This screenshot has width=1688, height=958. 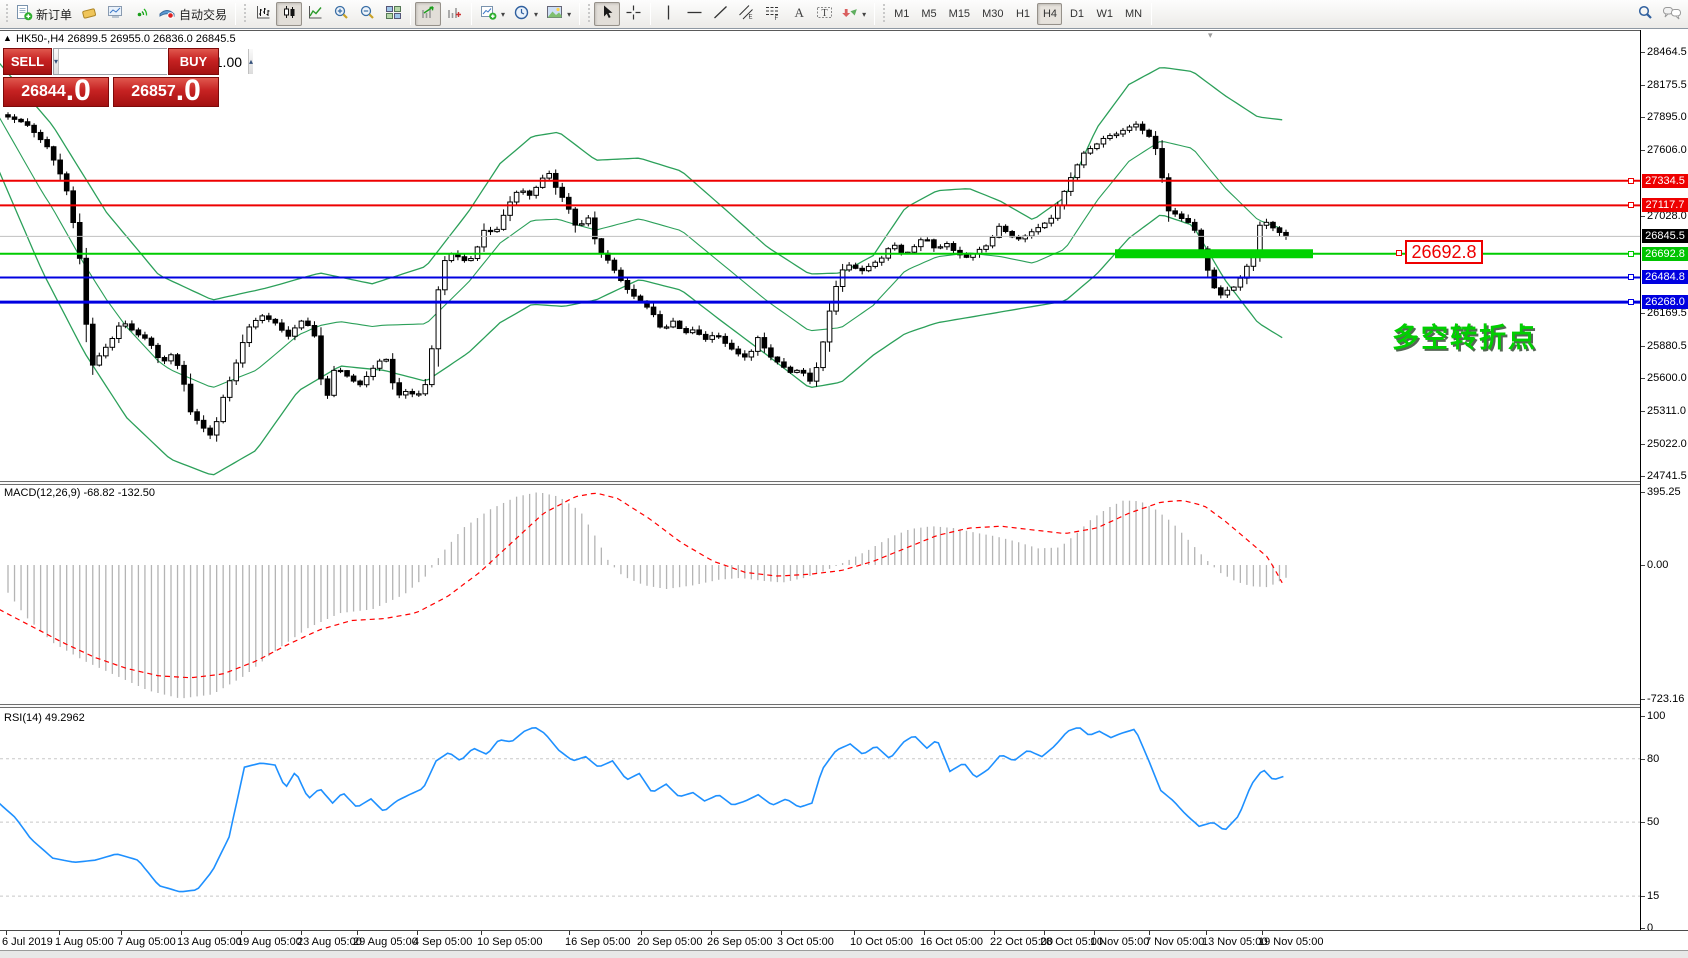 I want to click on zoom-in-button, so click(x=341, y=14).